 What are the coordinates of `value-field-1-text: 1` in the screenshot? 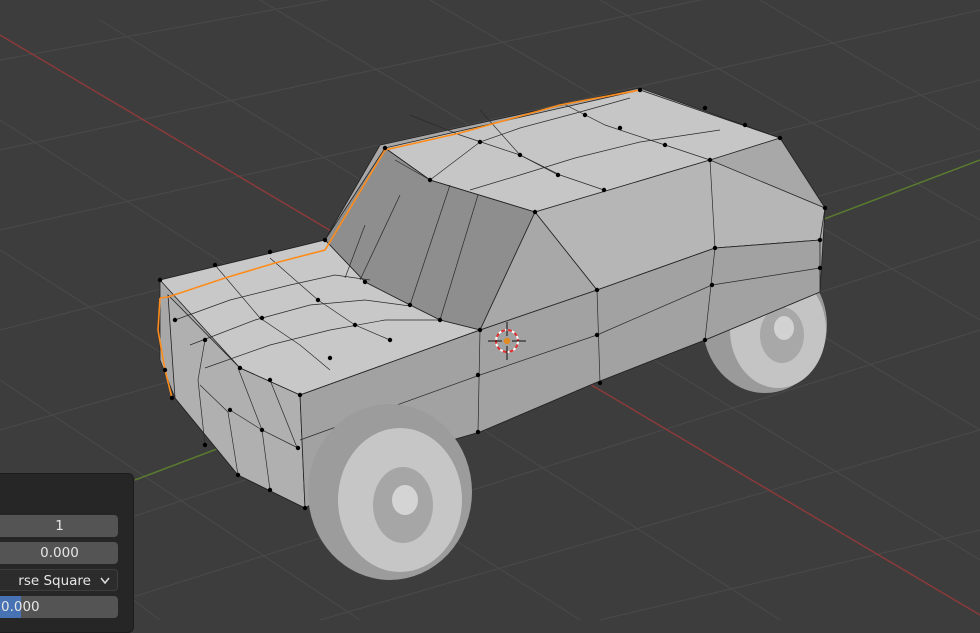 It's located at (59, 526).